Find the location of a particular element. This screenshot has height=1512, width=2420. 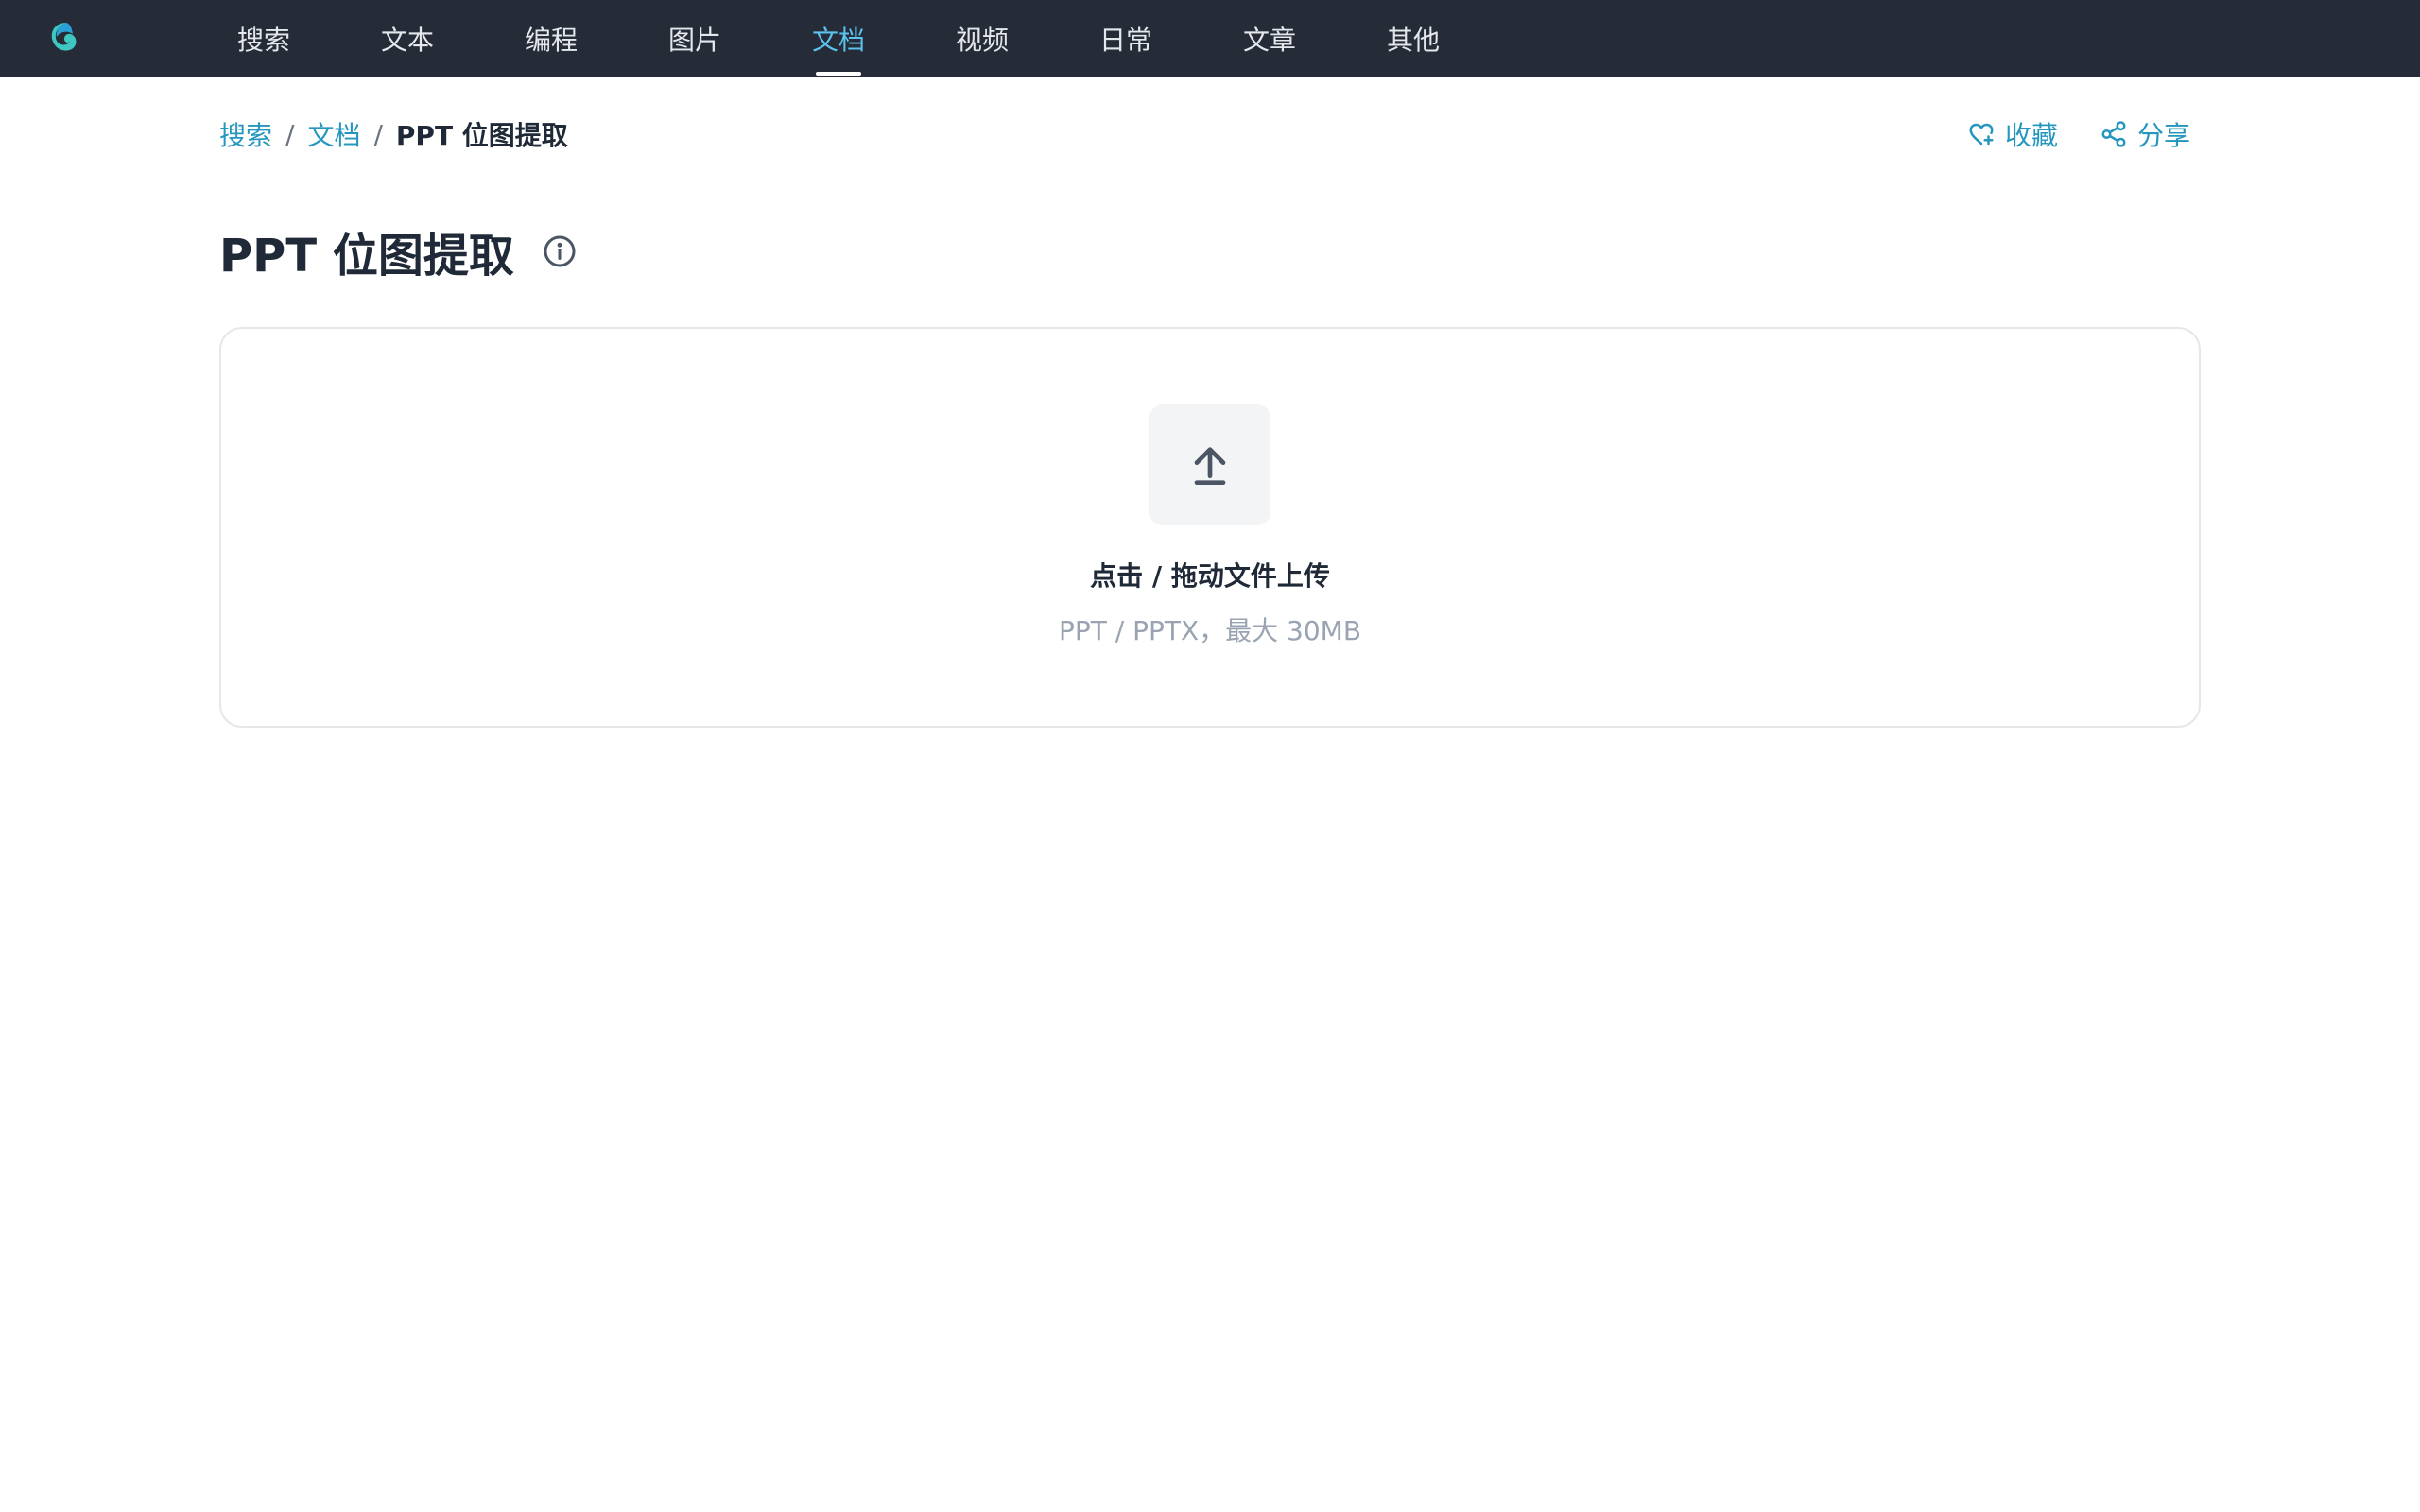

nav-item-label: 其他 is located at coordinates (1413, 40).